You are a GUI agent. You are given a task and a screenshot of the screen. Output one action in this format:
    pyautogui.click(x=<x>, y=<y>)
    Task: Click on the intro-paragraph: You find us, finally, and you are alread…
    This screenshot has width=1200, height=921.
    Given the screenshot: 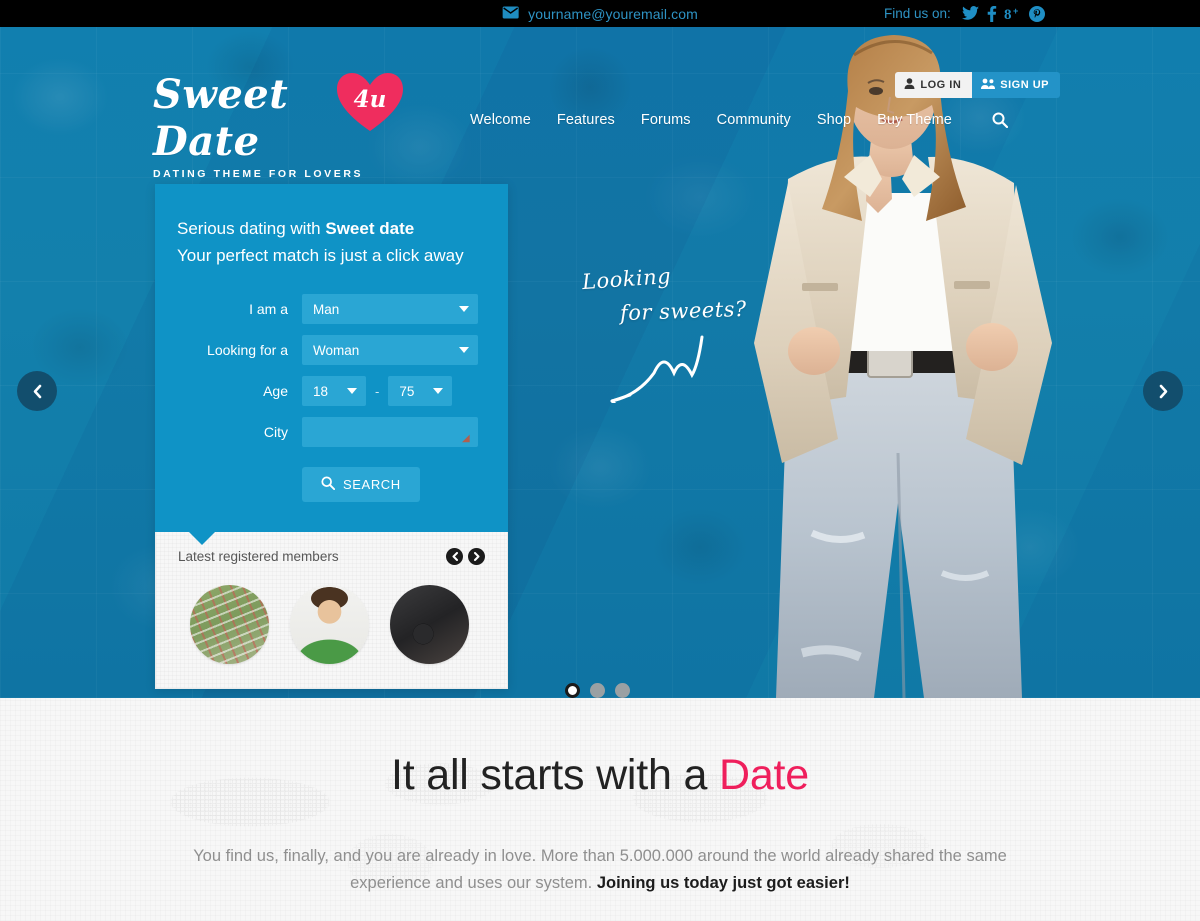 What is the action you would take?
    pyautogui.click(x=600, y=870)
    